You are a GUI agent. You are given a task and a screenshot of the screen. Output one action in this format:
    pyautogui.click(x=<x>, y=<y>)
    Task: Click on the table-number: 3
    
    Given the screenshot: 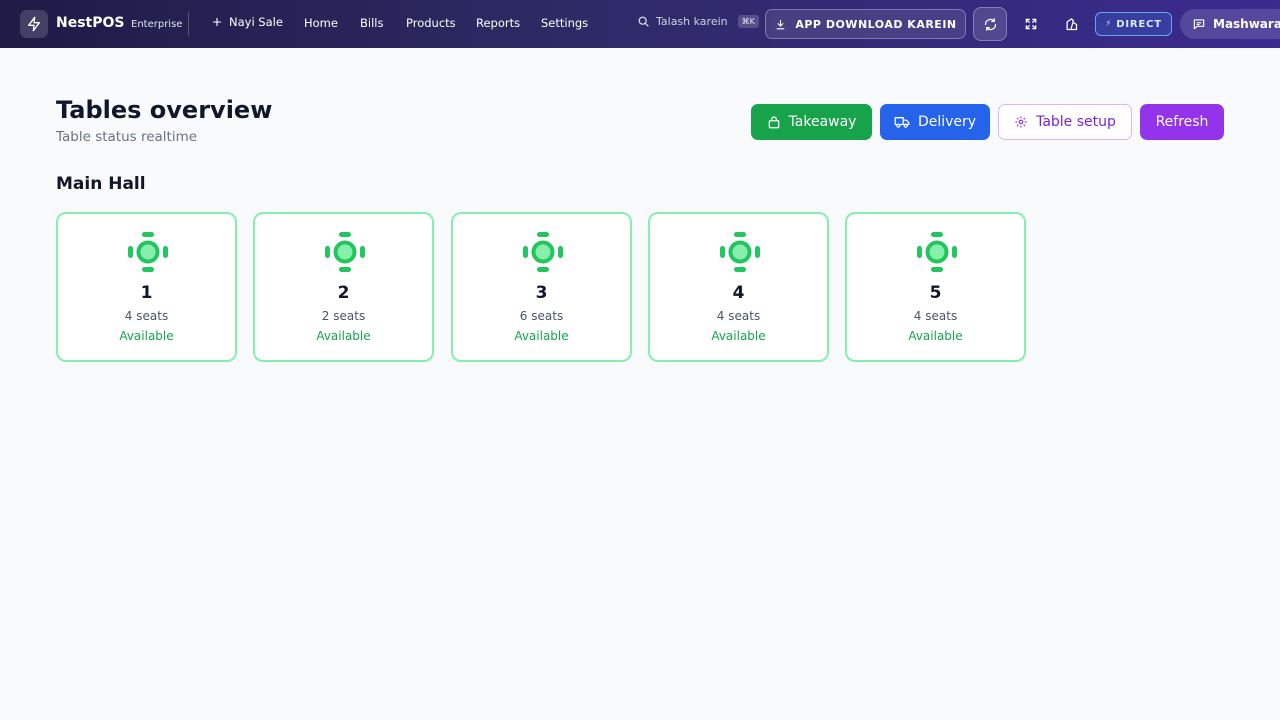 What is the action you would take?
    pyautogui.click(x=541, y=293)
    